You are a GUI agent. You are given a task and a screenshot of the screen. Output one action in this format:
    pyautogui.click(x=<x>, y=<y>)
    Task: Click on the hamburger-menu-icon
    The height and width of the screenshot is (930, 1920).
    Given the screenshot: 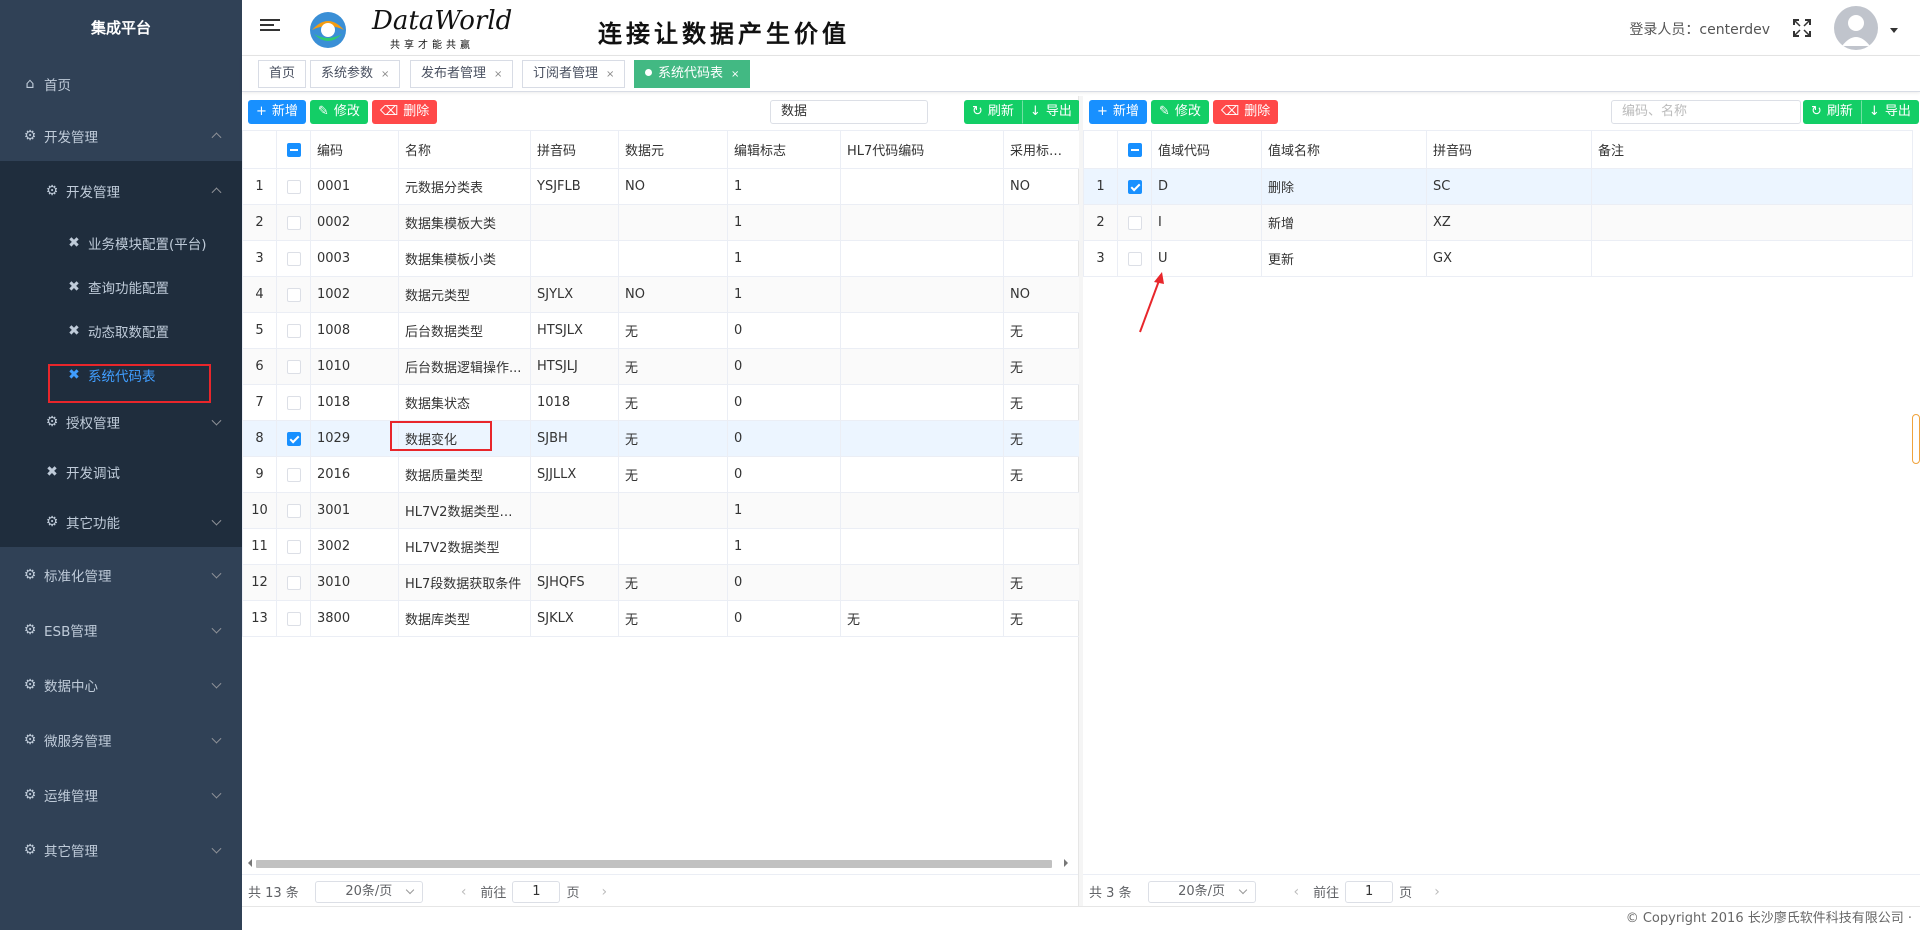 What is the action you would take?
    pyautogui.click(x=270, y=26)
    